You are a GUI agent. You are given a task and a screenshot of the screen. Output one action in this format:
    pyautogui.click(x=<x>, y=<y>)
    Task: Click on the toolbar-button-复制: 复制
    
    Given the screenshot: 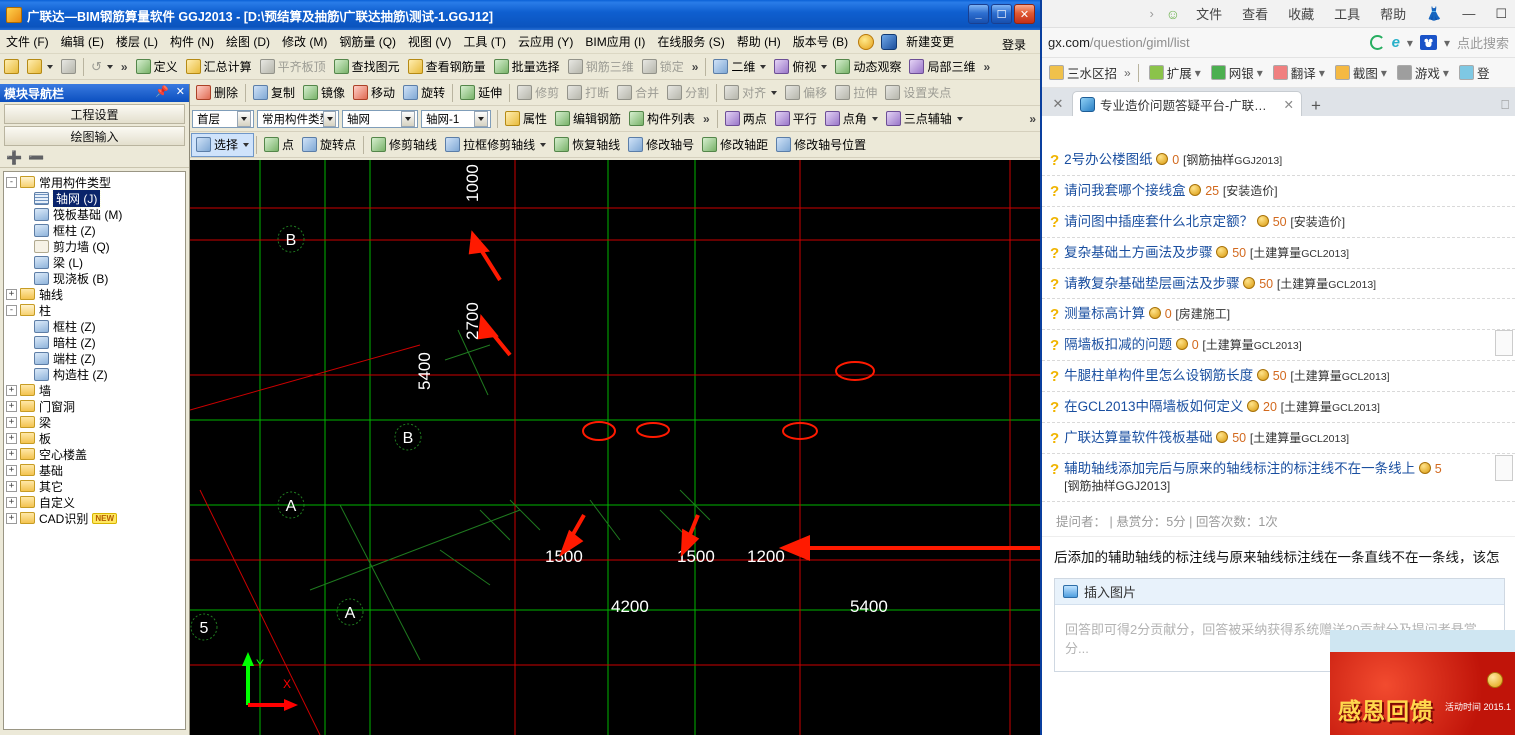 What is the action you would take?
    pyautogui.click(x=274, y=93)
    